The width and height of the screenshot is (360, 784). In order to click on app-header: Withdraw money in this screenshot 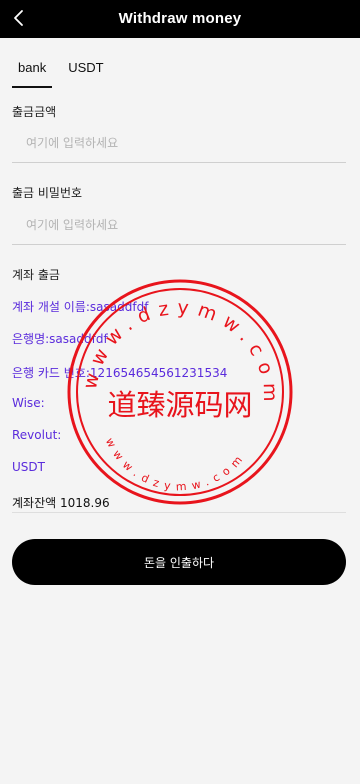, I will do `click(180, 19)`.